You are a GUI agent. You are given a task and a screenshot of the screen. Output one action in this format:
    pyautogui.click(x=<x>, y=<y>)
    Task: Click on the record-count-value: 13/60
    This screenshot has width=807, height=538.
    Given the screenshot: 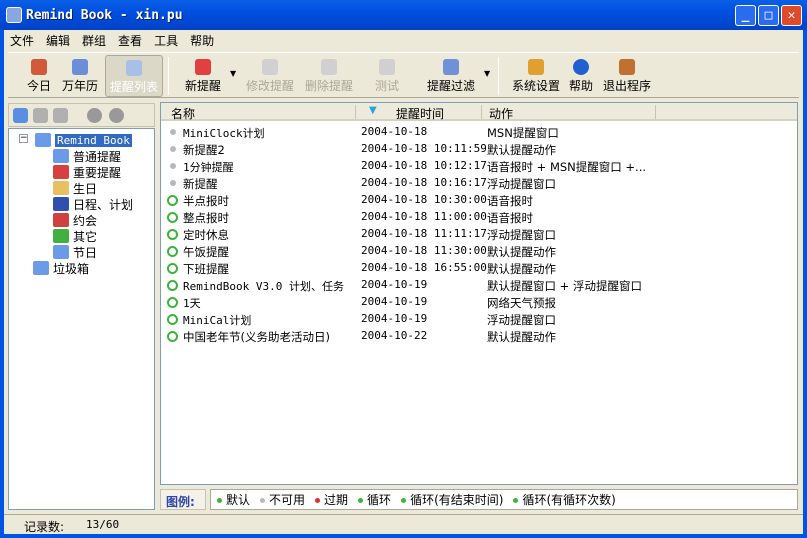 What is the action you would take?
    pyautogui.click(x=103, y=524)
    